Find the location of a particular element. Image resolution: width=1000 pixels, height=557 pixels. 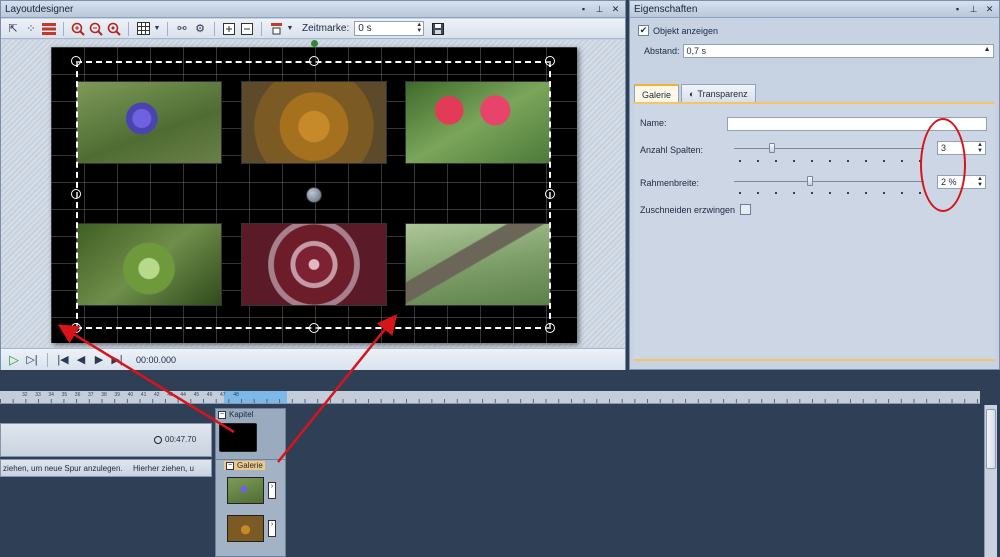

annotation-arrow-kapitel is located at coordinates (146, 379).